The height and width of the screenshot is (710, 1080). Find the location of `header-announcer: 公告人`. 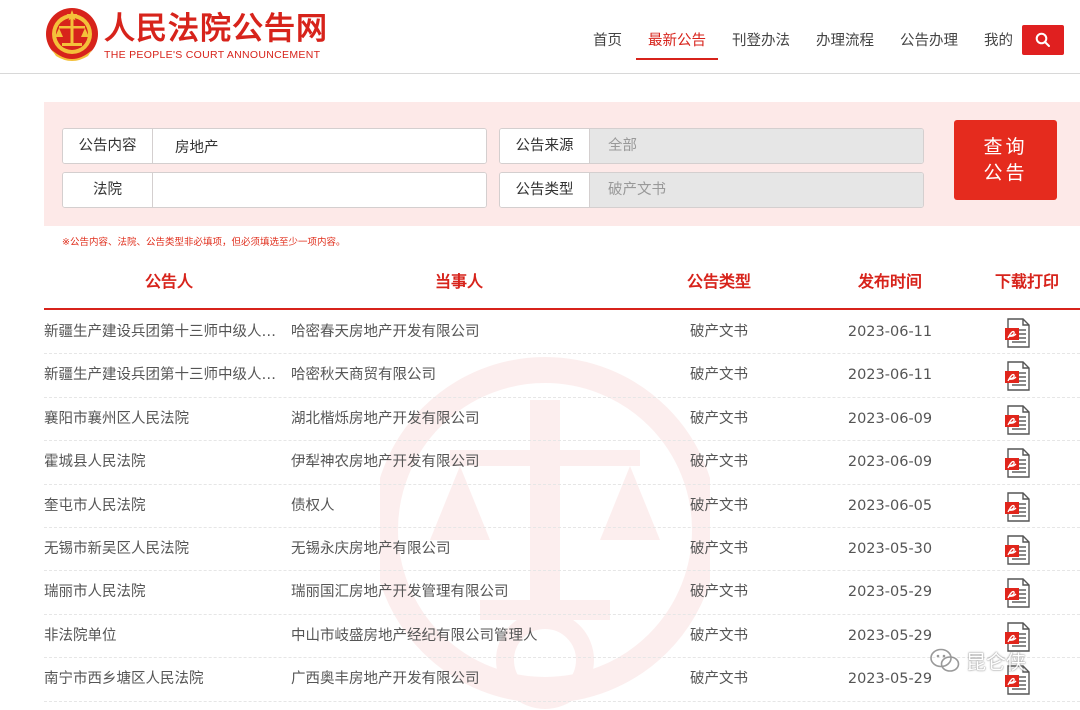

header-announcer: 公告人 is located at coordinates (168, 281).